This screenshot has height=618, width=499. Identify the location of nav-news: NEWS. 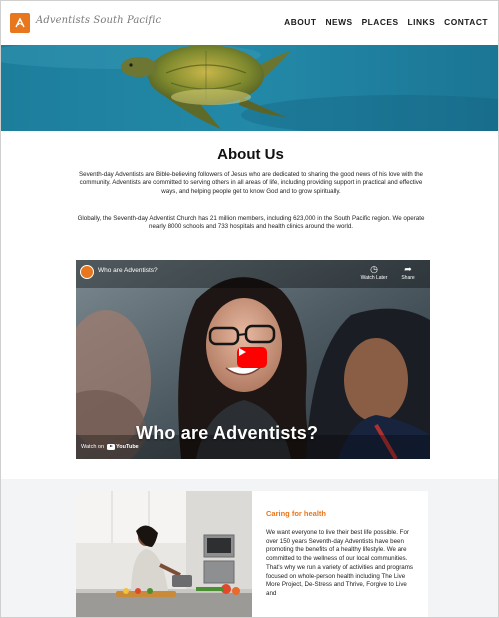
(338, 22).